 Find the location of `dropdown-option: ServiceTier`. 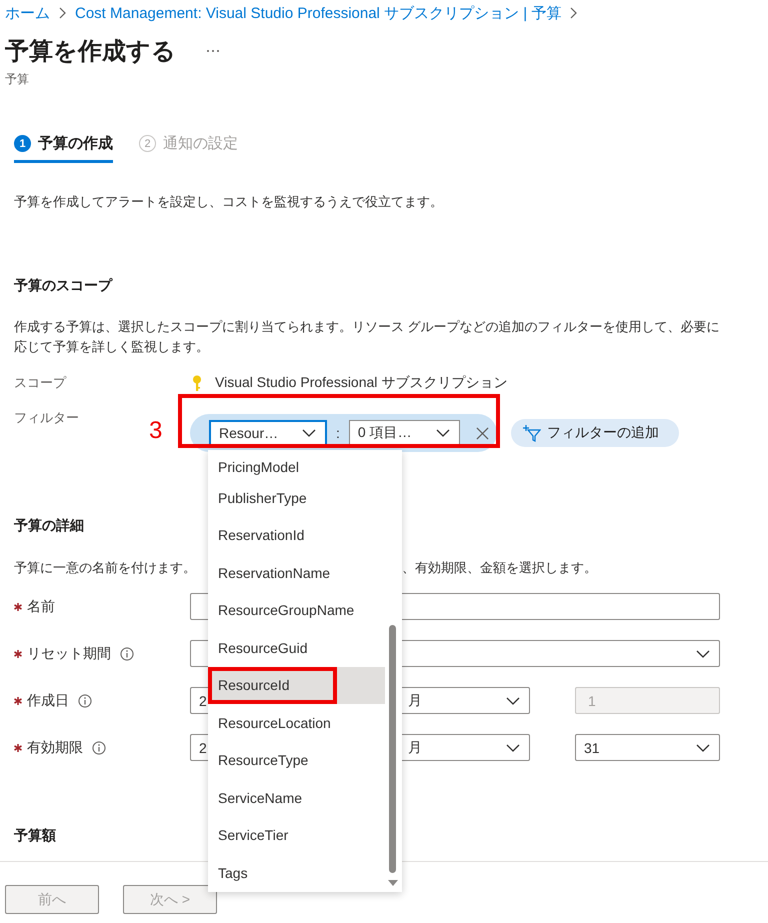

dropdown-option: ServiceTier is located at coordinates (296, 835).